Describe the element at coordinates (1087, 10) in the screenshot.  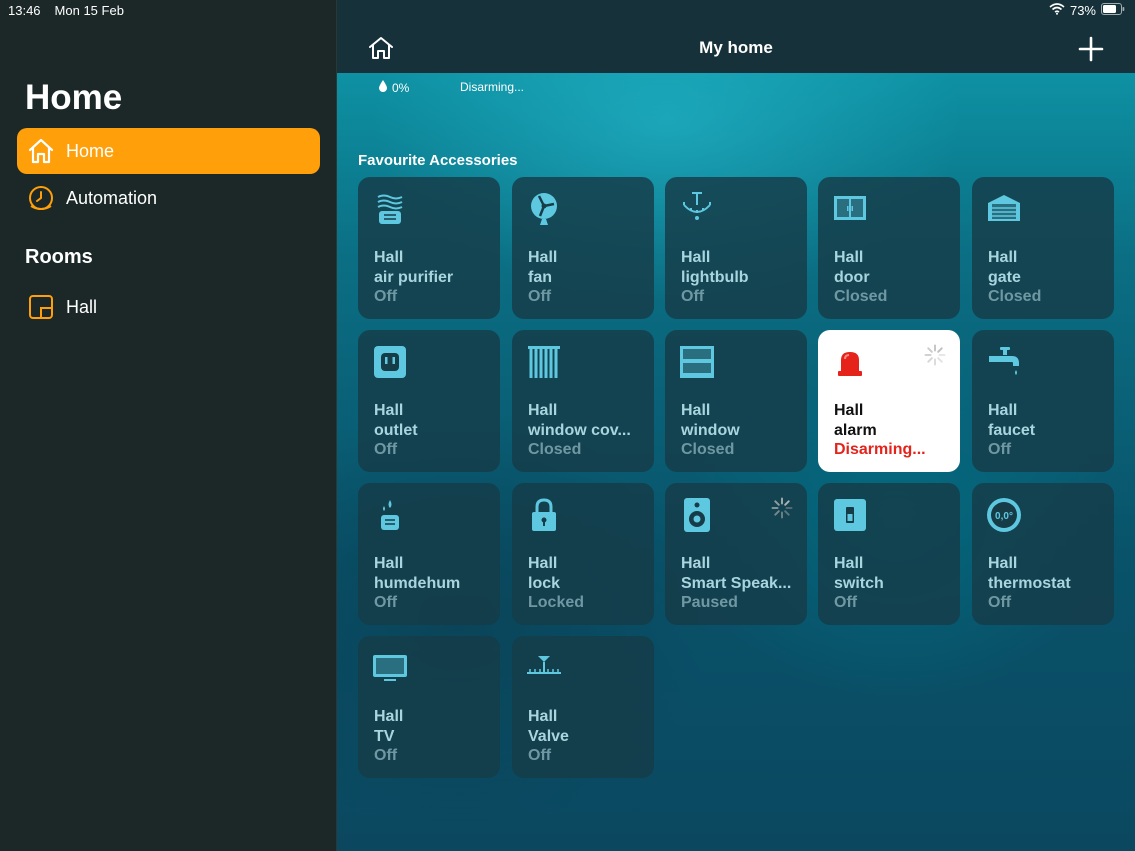
I see `status-bar-right: 73%` at that location.